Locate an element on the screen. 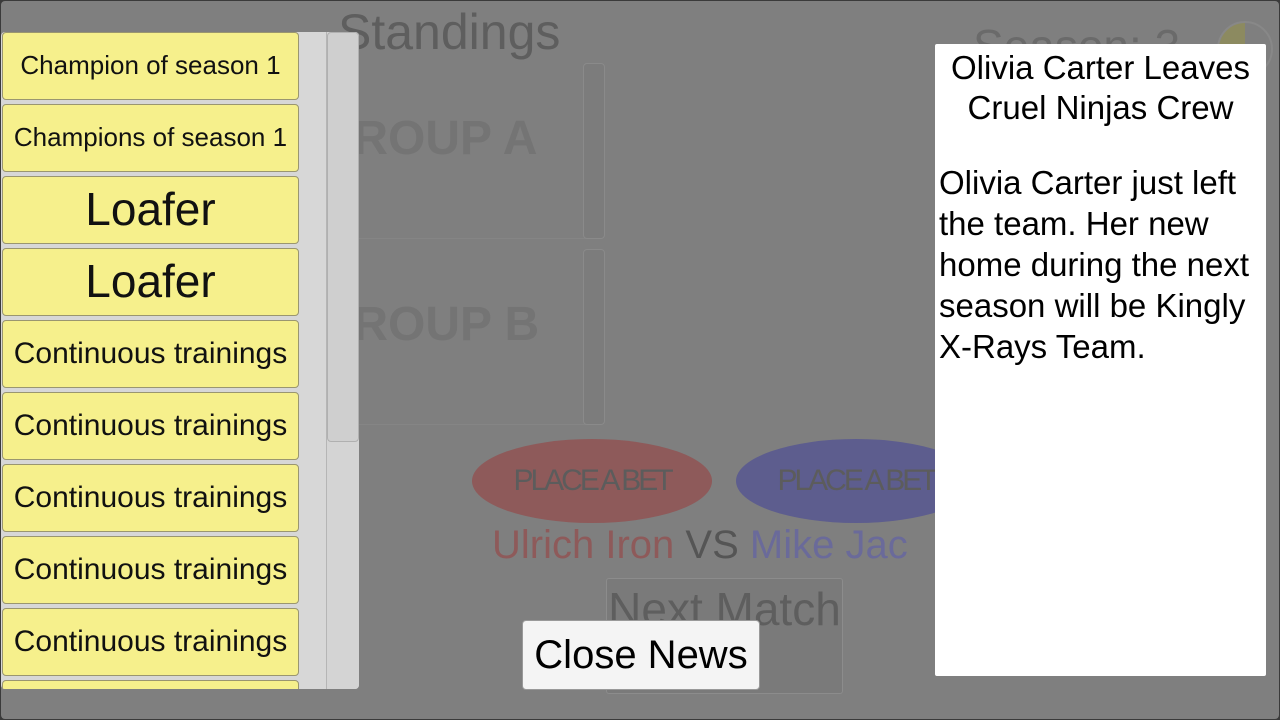 The width and height of the screenshot is (1280, 720). standings-title: Standings is located at coordinates (449, 32).